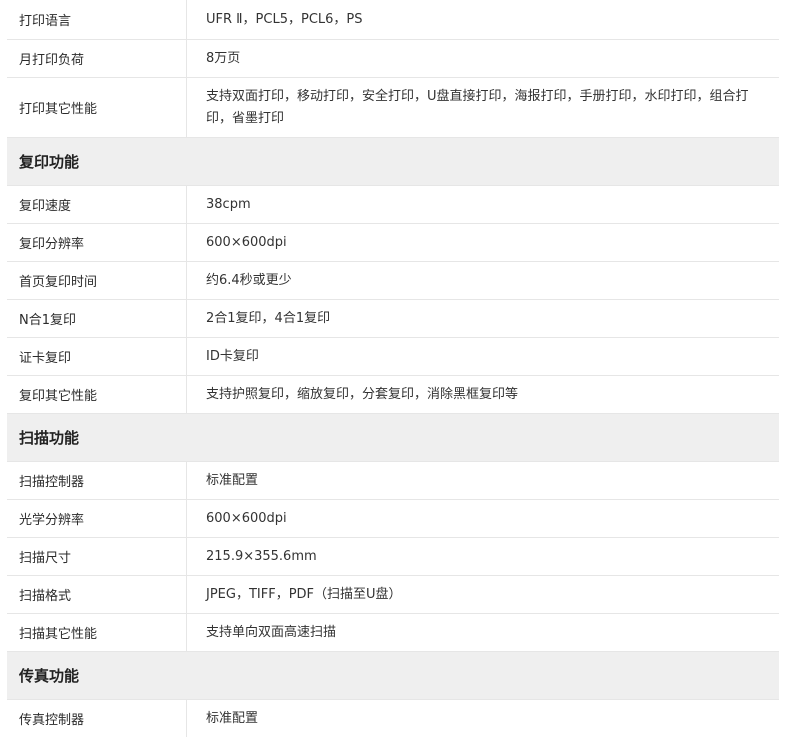  I want to click on spec-row-scan-format: 扫描格式 JPEG，TIFF，PDF（扫描至U盘）, so click(393, 595).